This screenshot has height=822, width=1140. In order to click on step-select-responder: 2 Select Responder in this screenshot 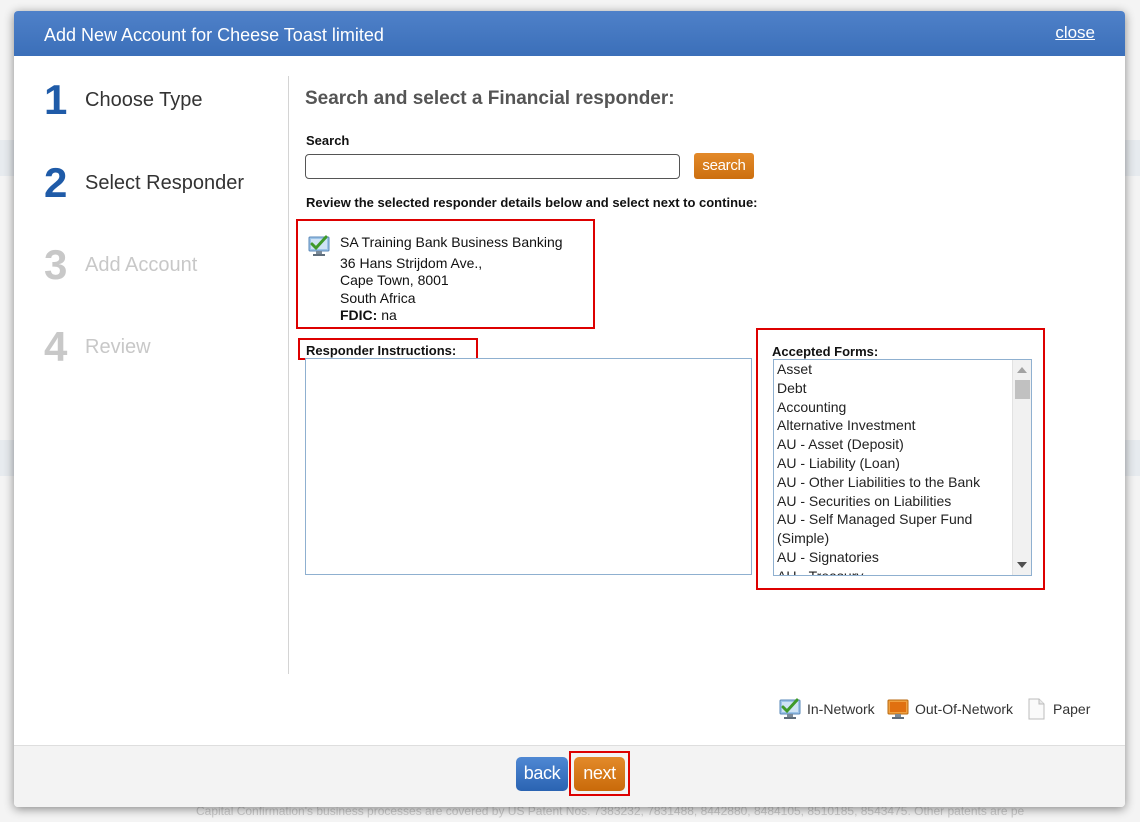, I will do `click(169, 189)`.